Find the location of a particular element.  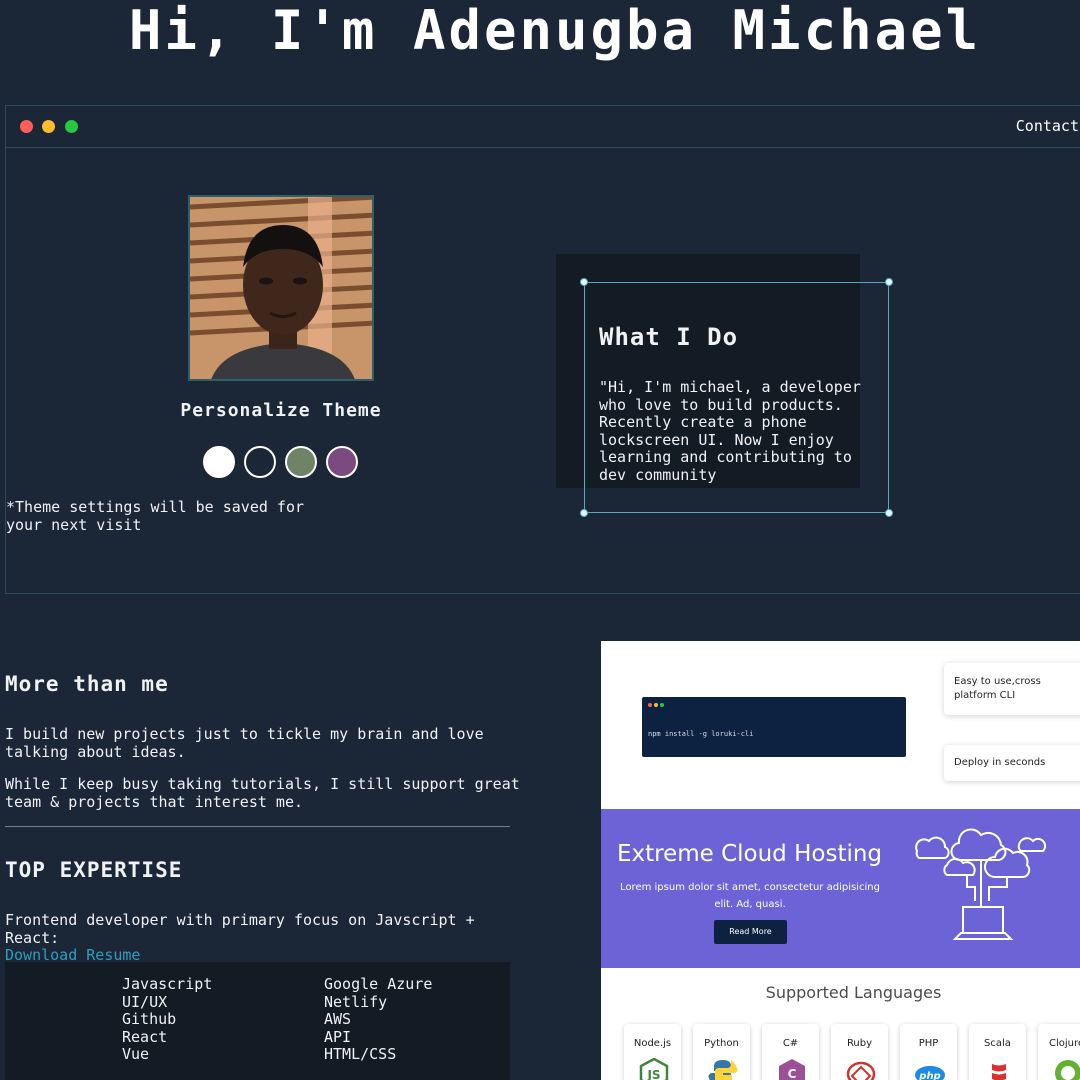

skill-item: Javascript is located at coordinates (167, 984).